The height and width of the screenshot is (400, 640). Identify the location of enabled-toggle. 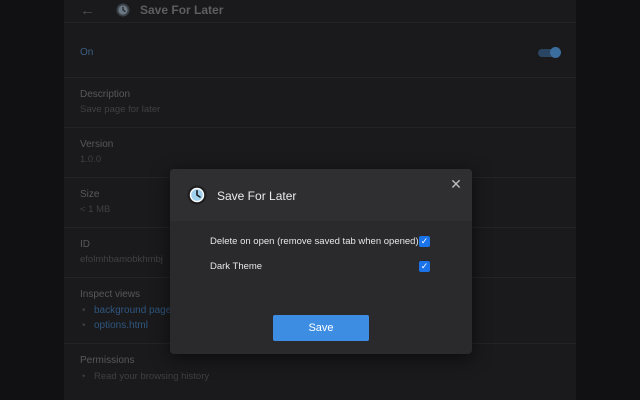
(550, 52).